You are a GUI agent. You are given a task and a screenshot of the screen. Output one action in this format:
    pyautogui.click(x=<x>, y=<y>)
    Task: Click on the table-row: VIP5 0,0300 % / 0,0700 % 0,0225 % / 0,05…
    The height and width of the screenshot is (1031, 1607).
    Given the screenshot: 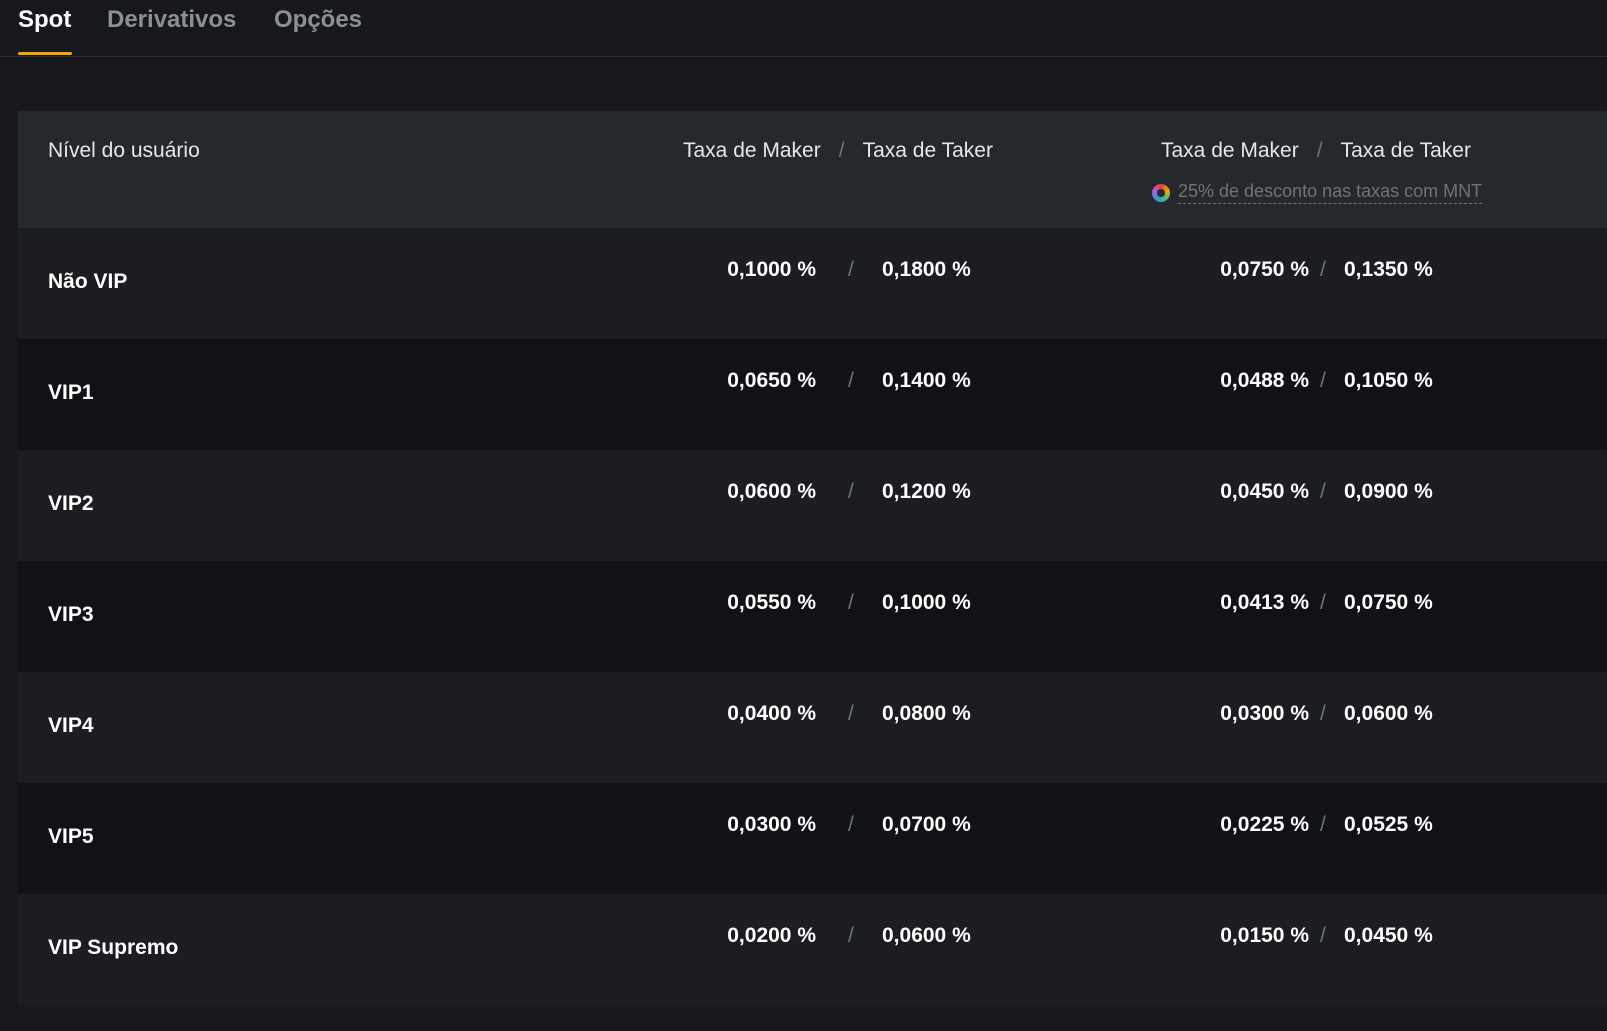 What is the action you would take?
    pyautogui.click(x=812, y=838)
    